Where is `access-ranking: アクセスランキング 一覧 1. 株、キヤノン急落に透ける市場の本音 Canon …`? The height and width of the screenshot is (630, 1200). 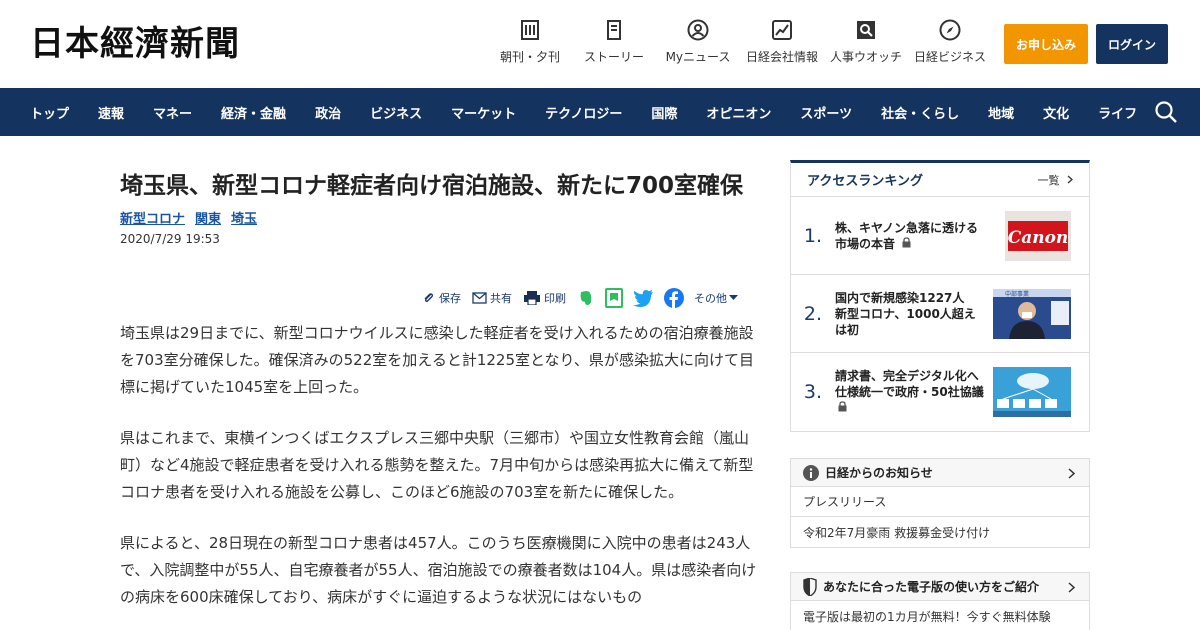
access-ranking: アクセスランキング 一覧 1. 株、キヤノン急落に透ける市場の本音 Canon … is located at coordinates (940, 296).